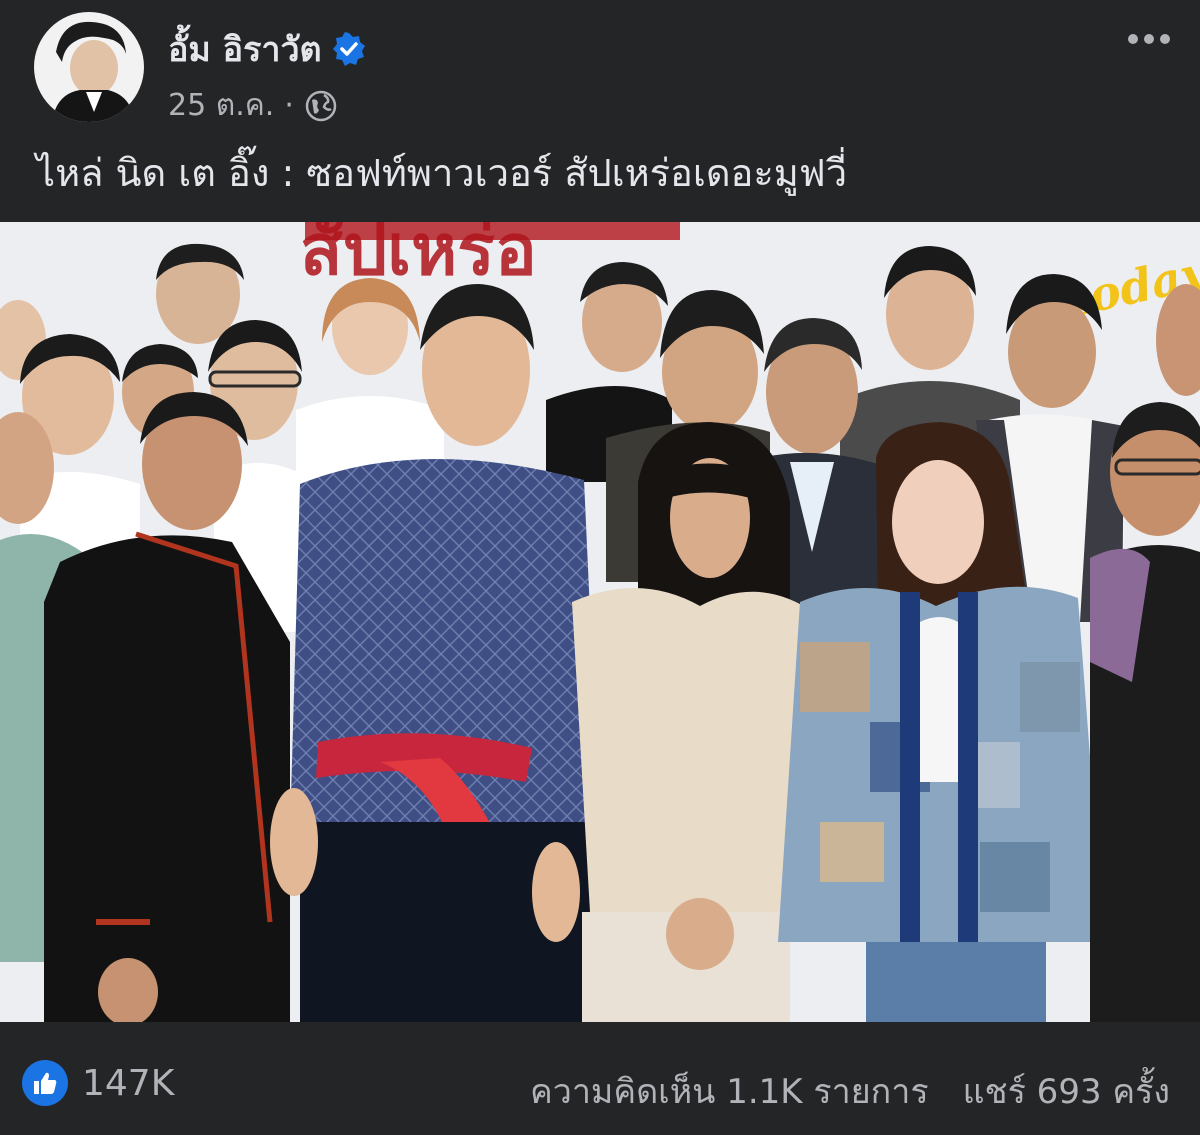 Image resolution: width=1200 pixels, height=1135 pixels. I want to click on author-name: อั้ม อิราวัต, so click(245, 49).